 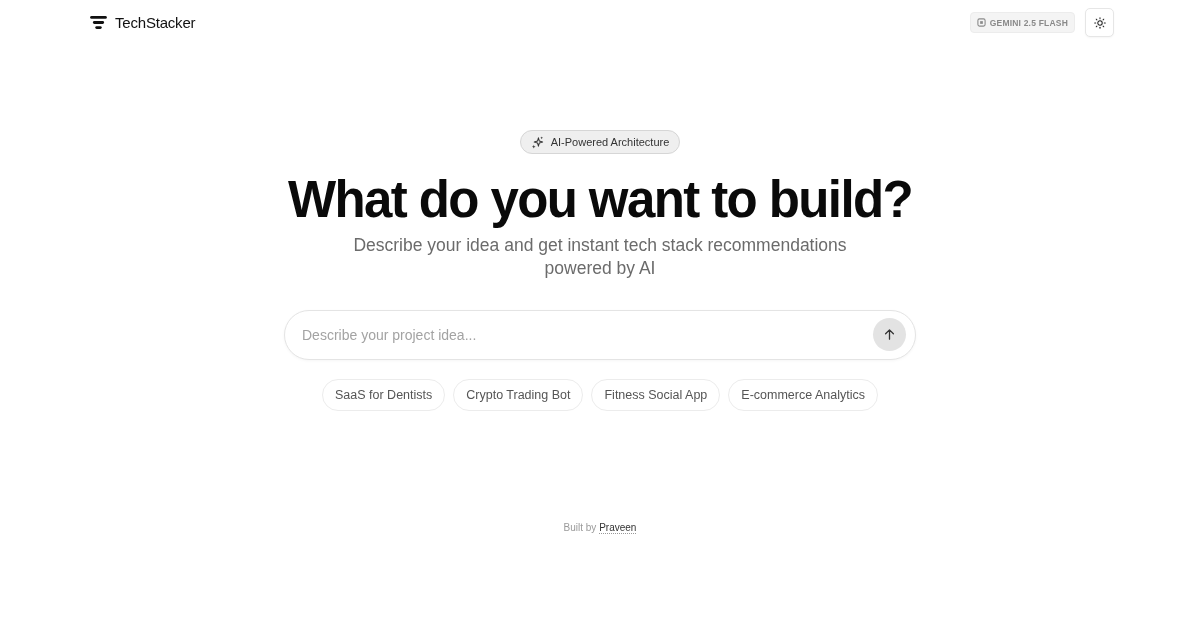 What do you see at coordinates (98, 22) in the screenshot?
I see `stacked-bars-icon` at bounding box center [98, 22].